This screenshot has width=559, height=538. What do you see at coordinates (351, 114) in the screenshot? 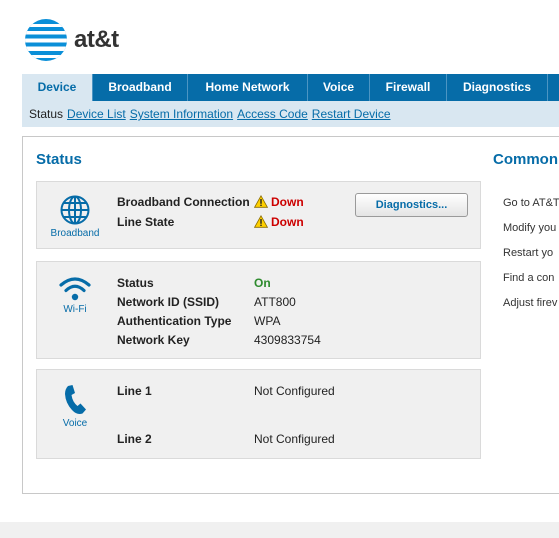
I see `subnav-restart-device: Restart Device` at bounding box center [351, 114].